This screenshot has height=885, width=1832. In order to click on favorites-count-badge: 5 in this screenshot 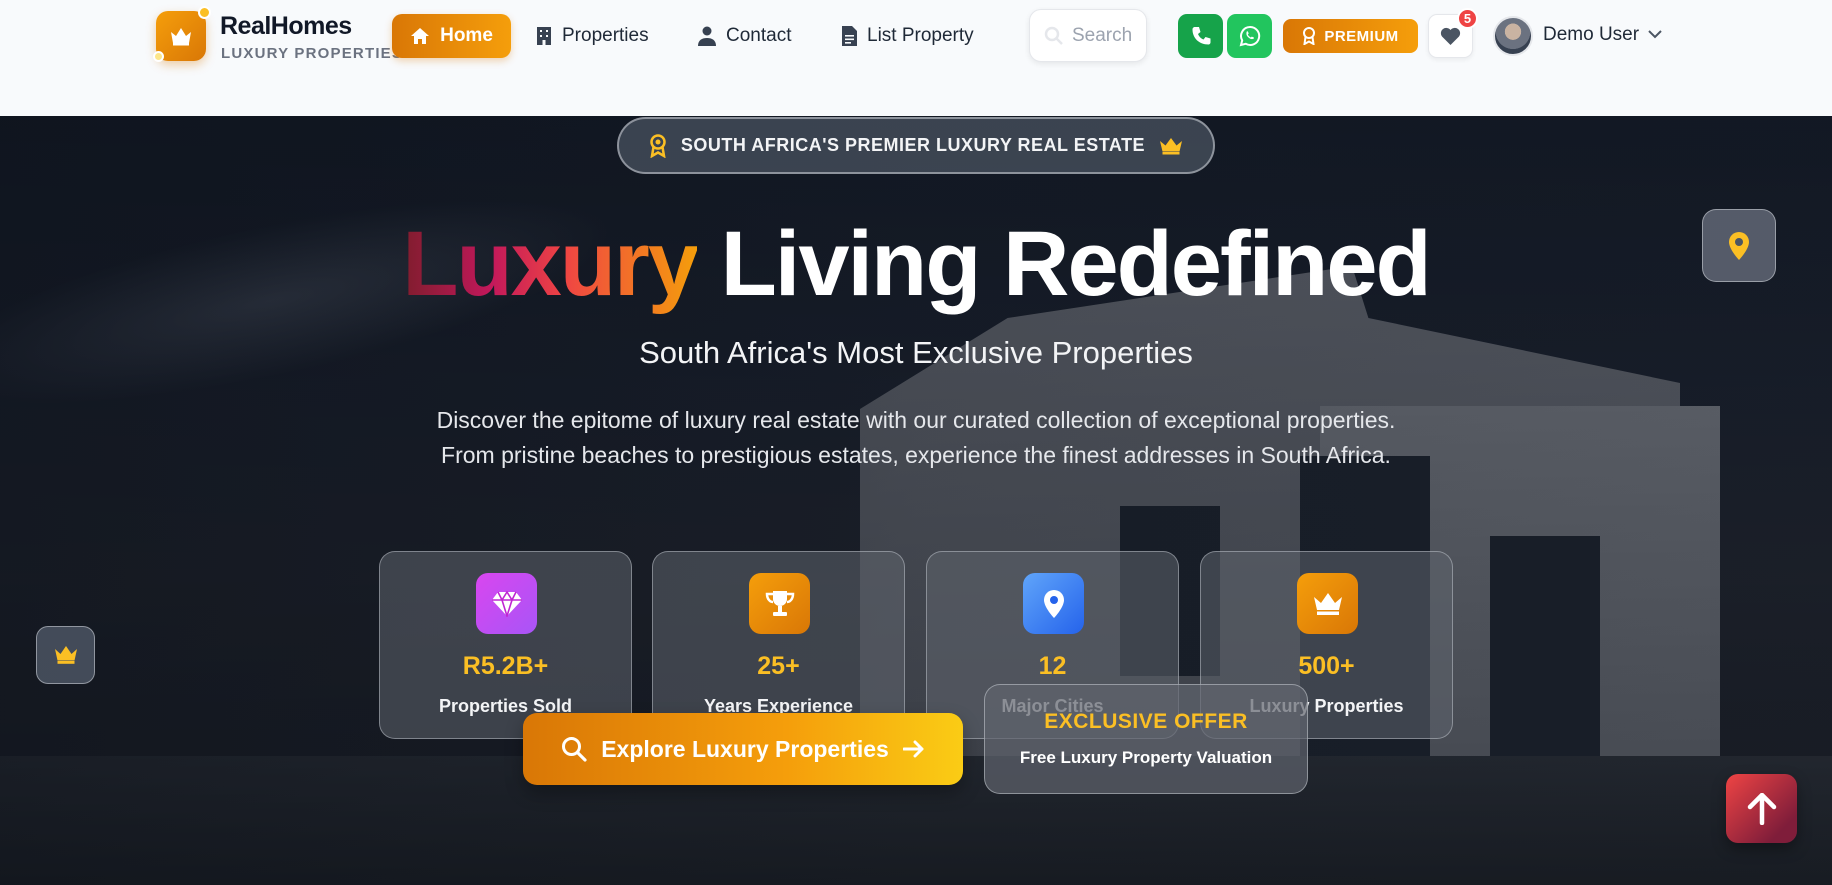, I will do `click(1467, 18)`.